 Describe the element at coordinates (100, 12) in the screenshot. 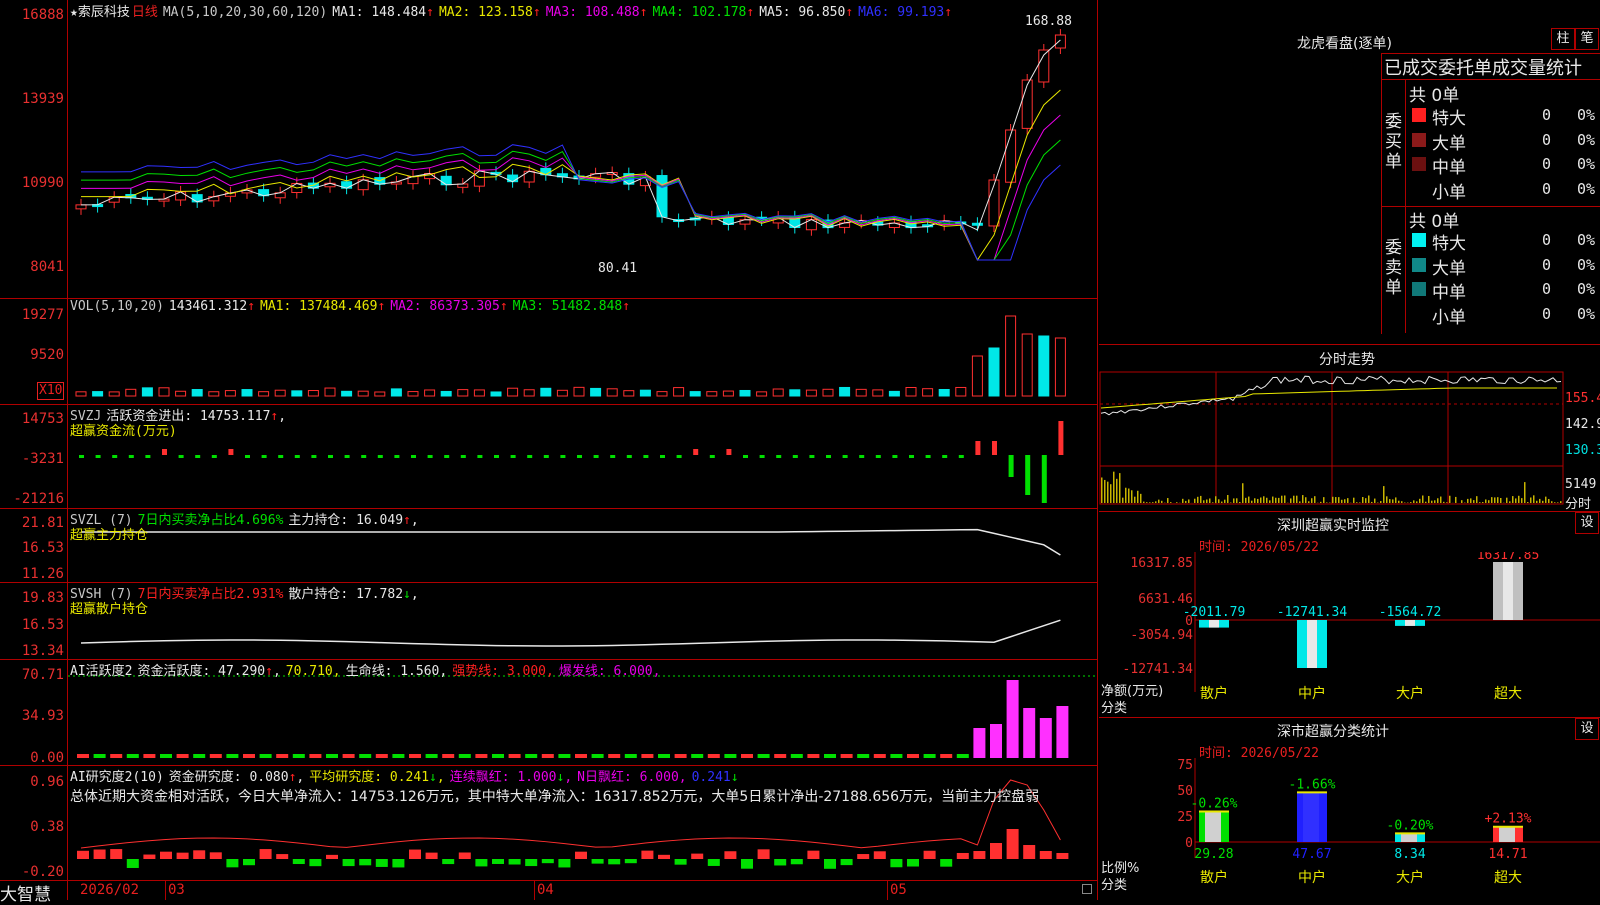

I see `stock-name: ★索辰科技` at that location.